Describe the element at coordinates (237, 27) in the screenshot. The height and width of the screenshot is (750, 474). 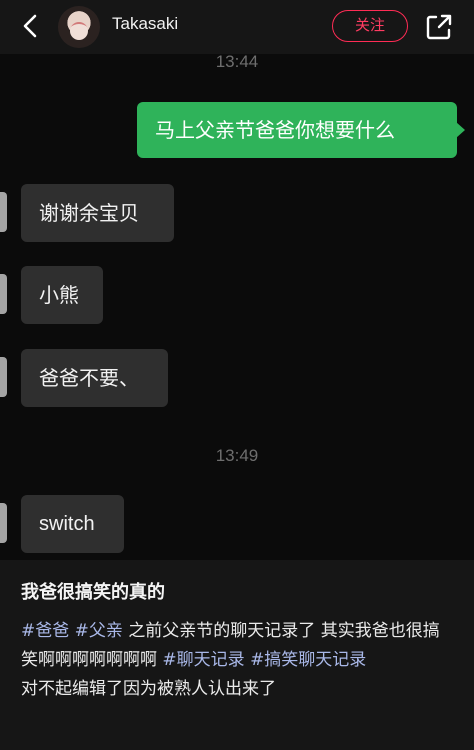
I see `top-bar: Takasaki 关注` at that location.